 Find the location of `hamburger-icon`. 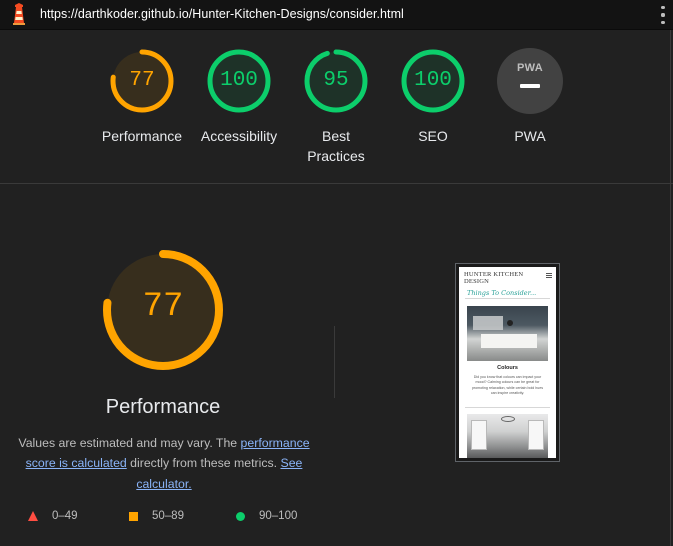

hamburger-icon is located at coordinates (549, 275).